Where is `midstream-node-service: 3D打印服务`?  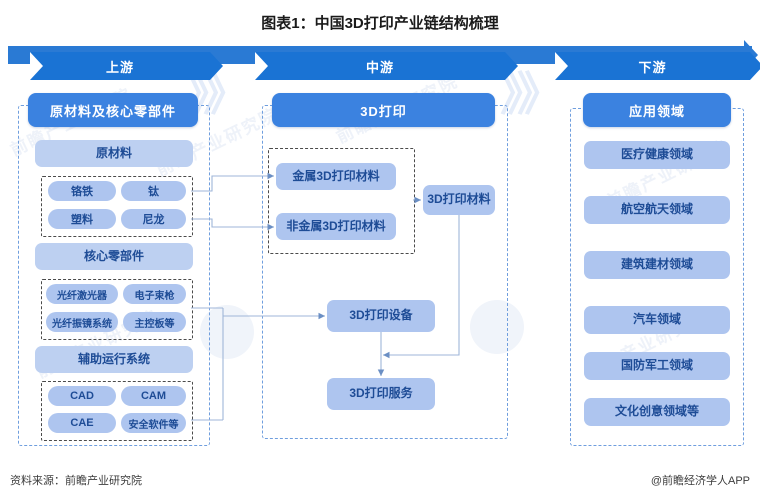
midstream-node-service: 3D打印服务 is located at coordinates (381, 394).